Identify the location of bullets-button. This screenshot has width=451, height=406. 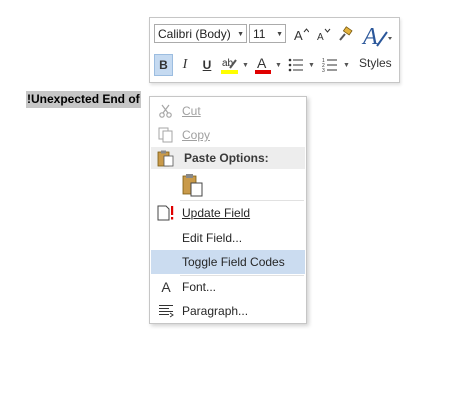
(296, 65).